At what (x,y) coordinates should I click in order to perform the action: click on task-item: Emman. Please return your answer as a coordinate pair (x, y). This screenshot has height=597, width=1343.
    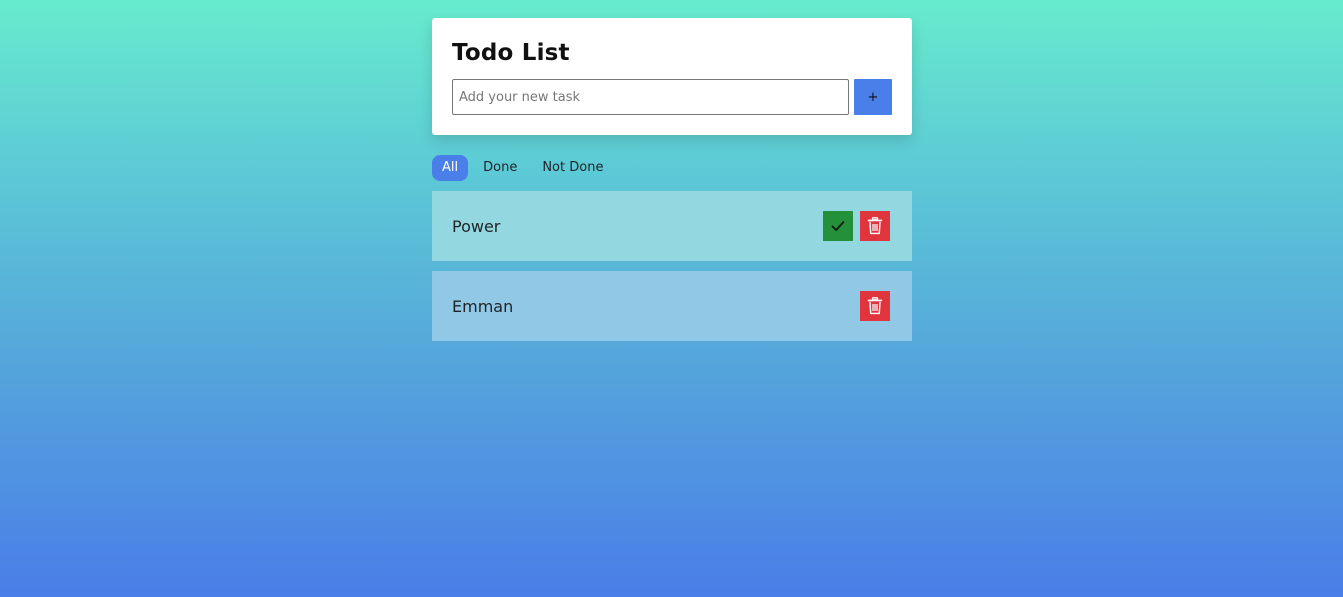
    Looking at the image, I should click on (672, 306).